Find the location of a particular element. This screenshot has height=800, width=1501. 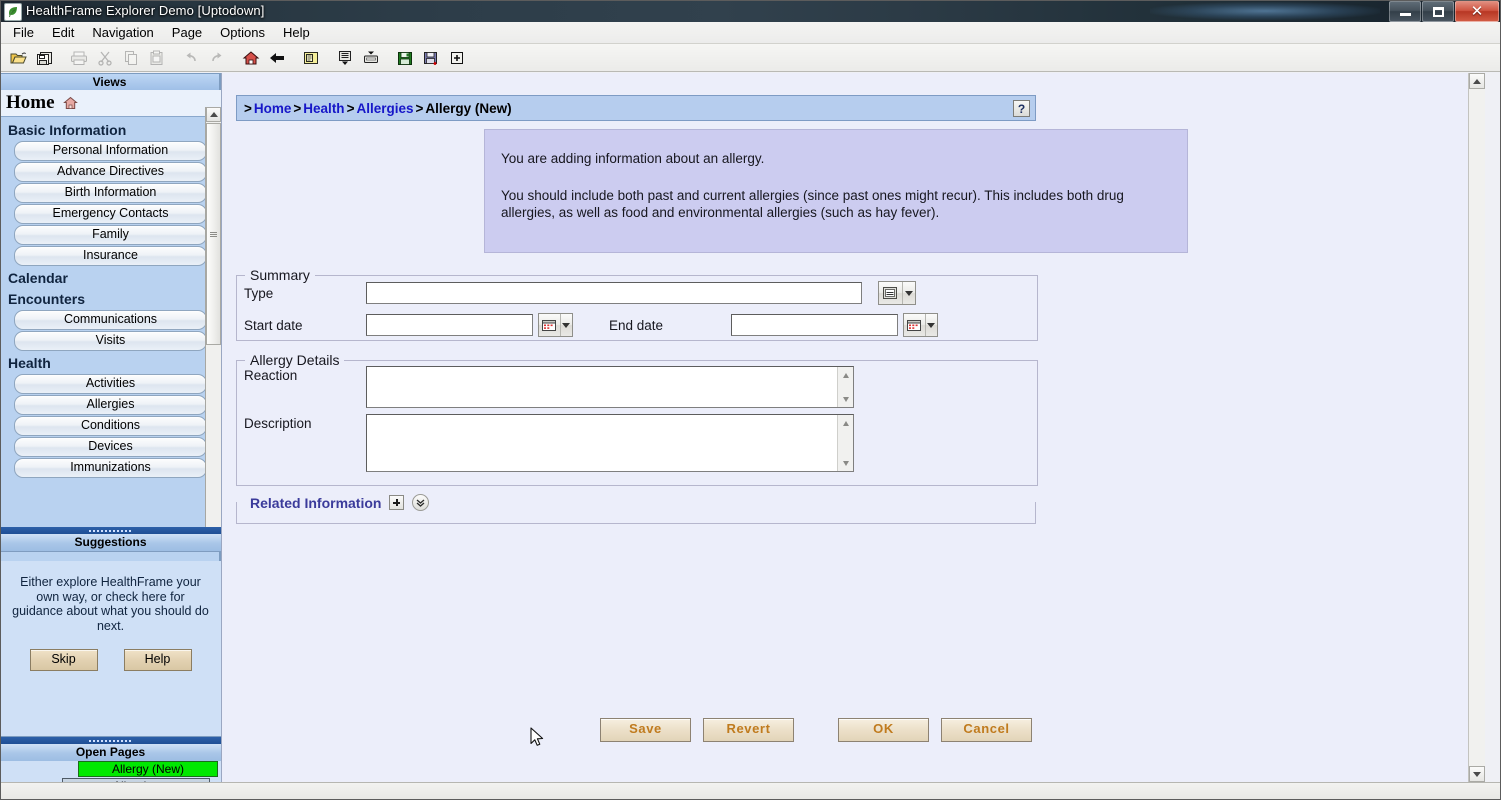

menu-help: Help is located at coordinates (296, 32).